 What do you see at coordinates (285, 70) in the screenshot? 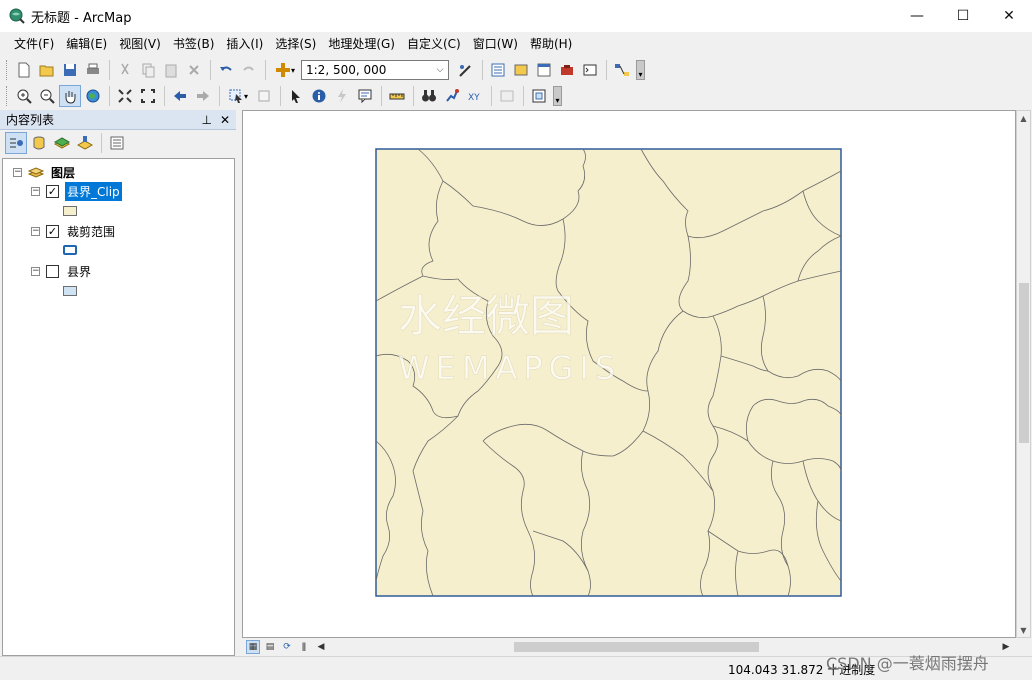
I see `add-data-icon: ▾` at bounding box center [285, 70].